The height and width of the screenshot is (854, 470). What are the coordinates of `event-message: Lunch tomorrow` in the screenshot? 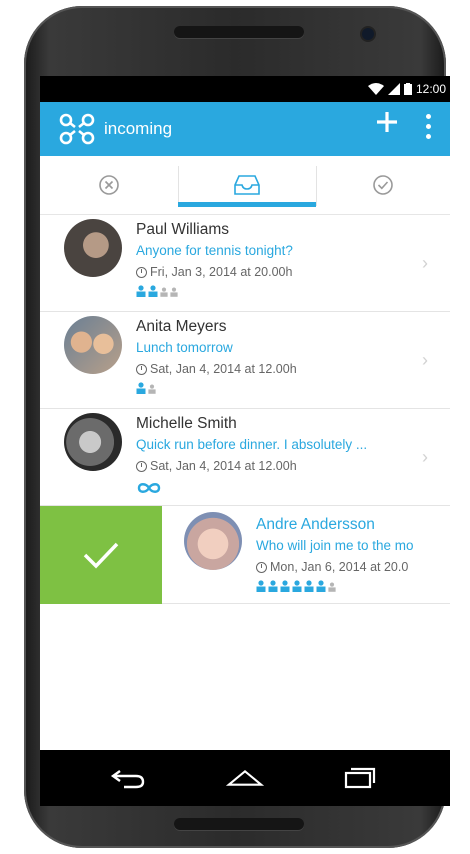 It's located at (184, 347).